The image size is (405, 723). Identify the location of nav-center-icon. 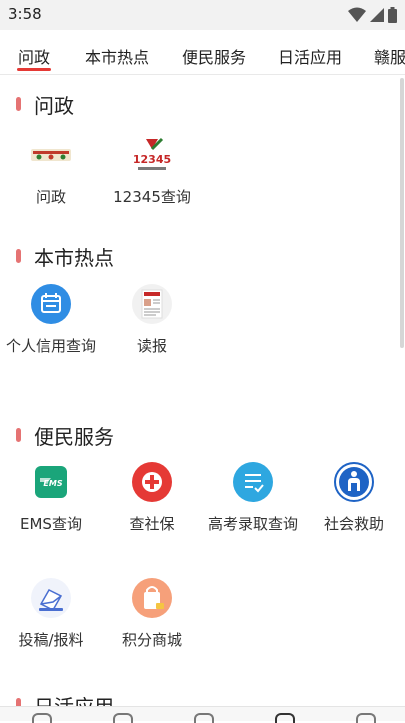
(204, 718).